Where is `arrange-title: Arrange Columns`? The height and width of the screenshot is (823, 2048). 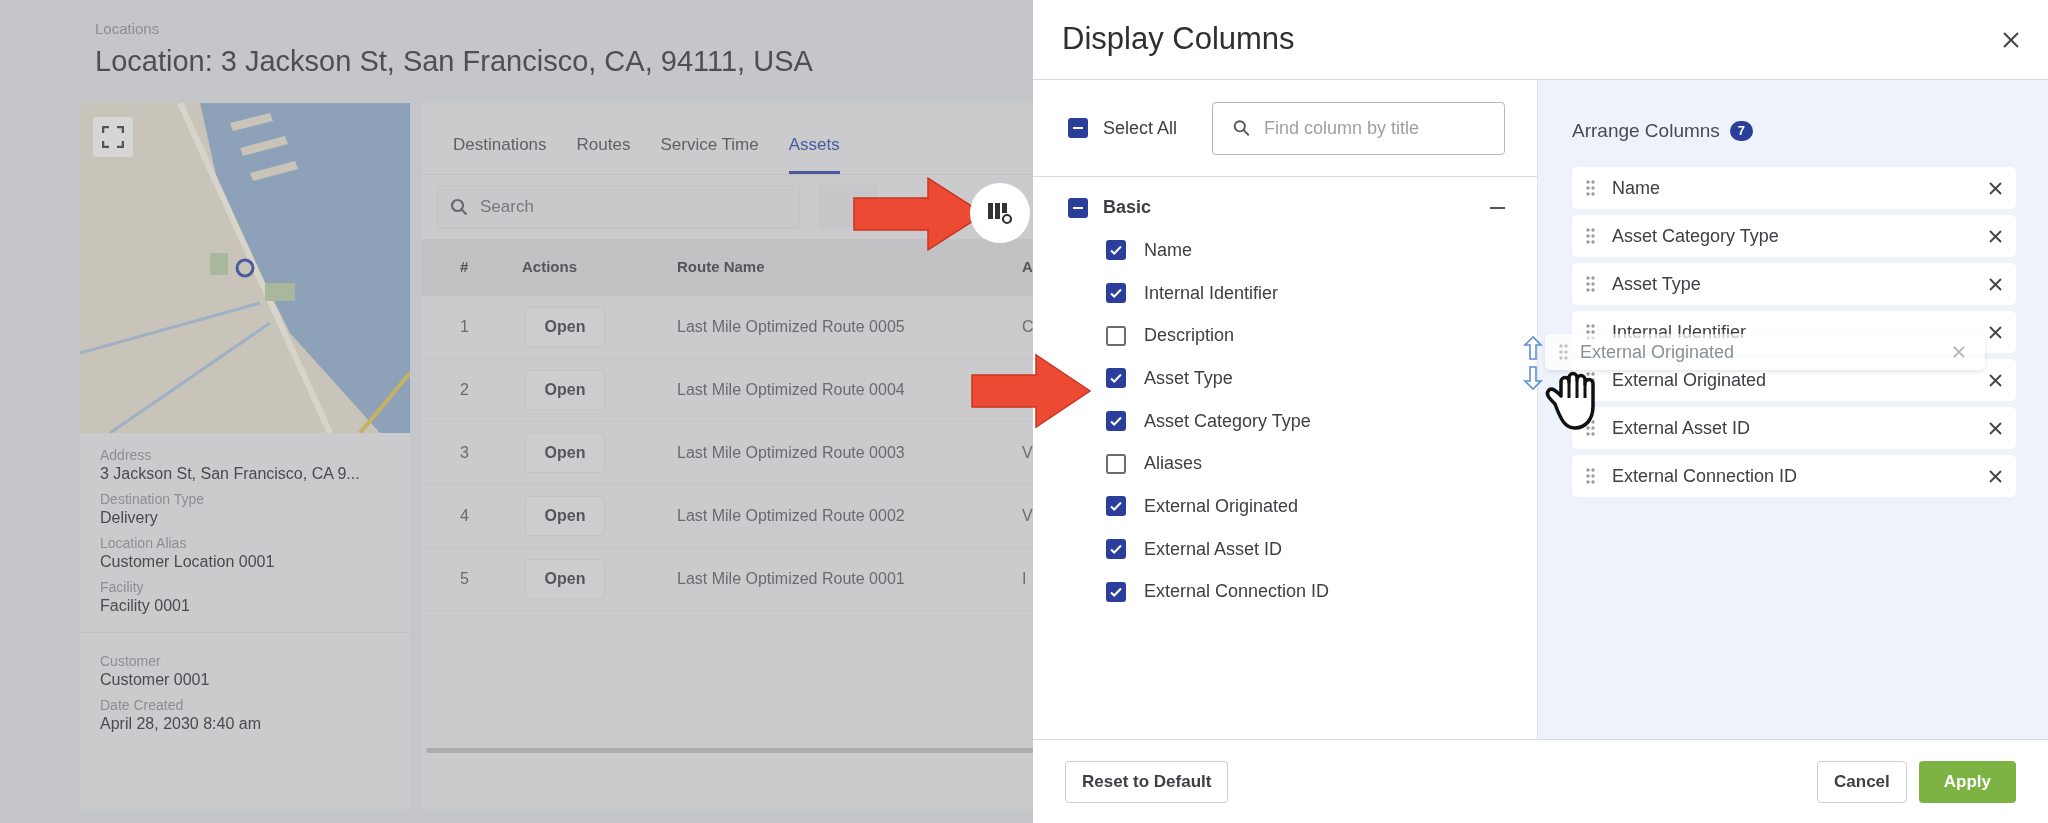 arrange-title: Arrange Columns is located at coordinates (1646, 130).